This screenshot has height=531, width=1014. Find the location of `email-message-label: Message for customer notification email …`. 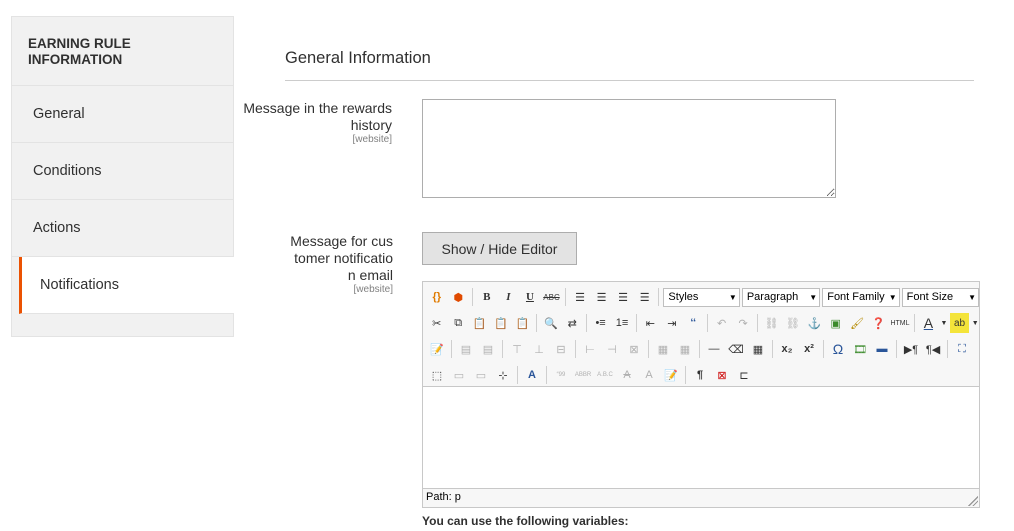

email-message-label: Message for customer notification email … is located at coordinates (317, 264).